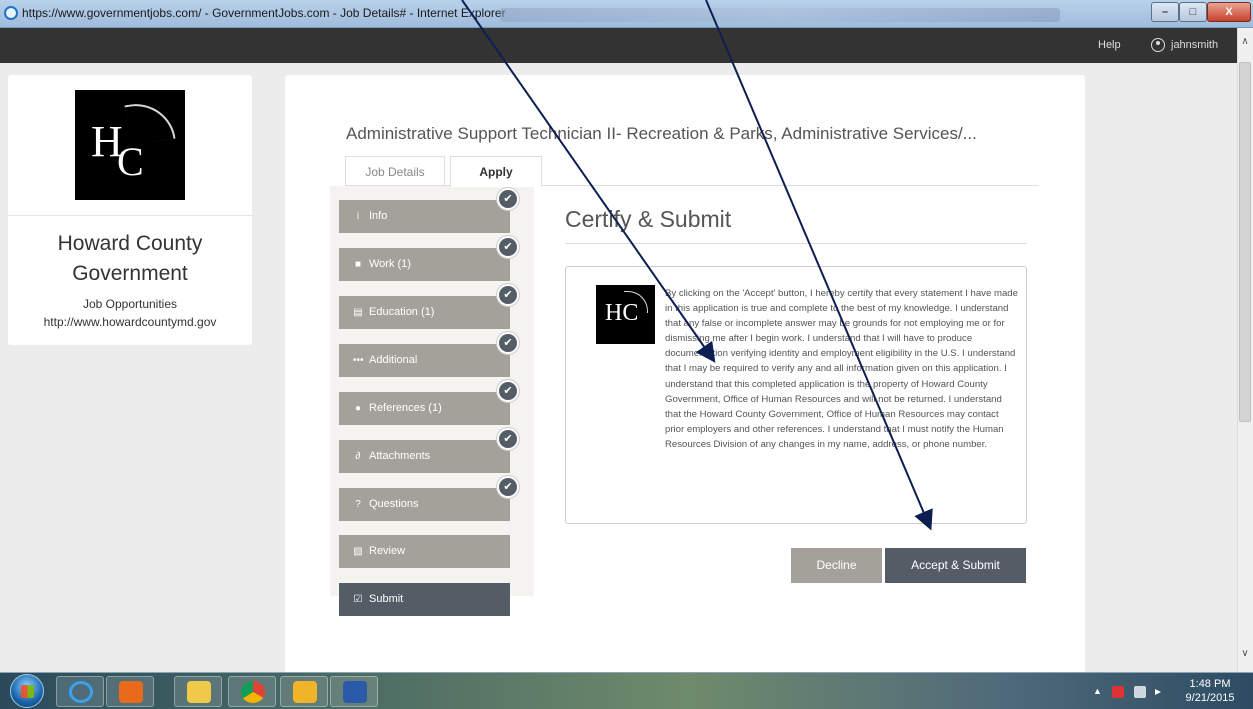 The image size is (1253, 709). What do you see at coordinates (1194, 45) in the screenshot?
I see `username-link: jahnsmith` at bounding box center [1194, 45].